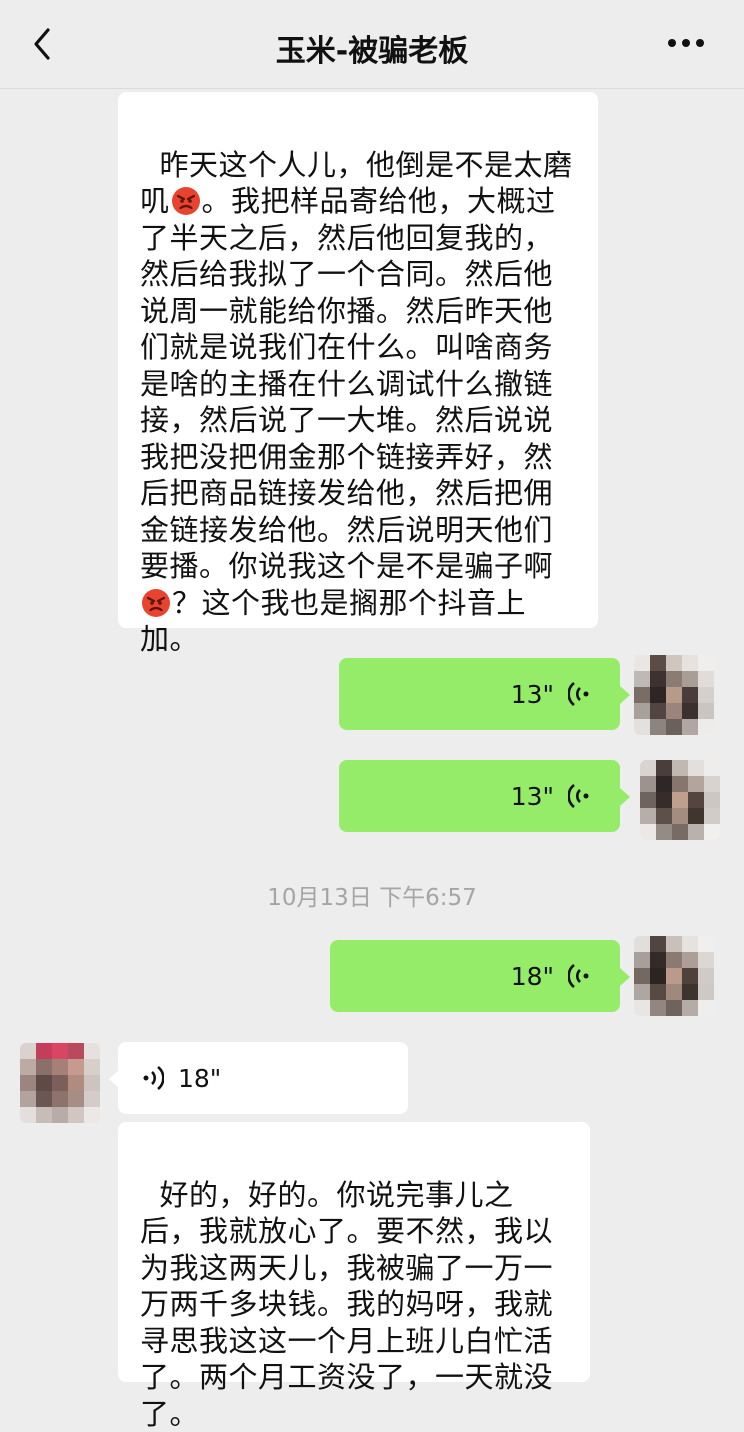  I want to click on message-text-part: ？这个我也是搁那个抖音上加。, so click(333, 621).